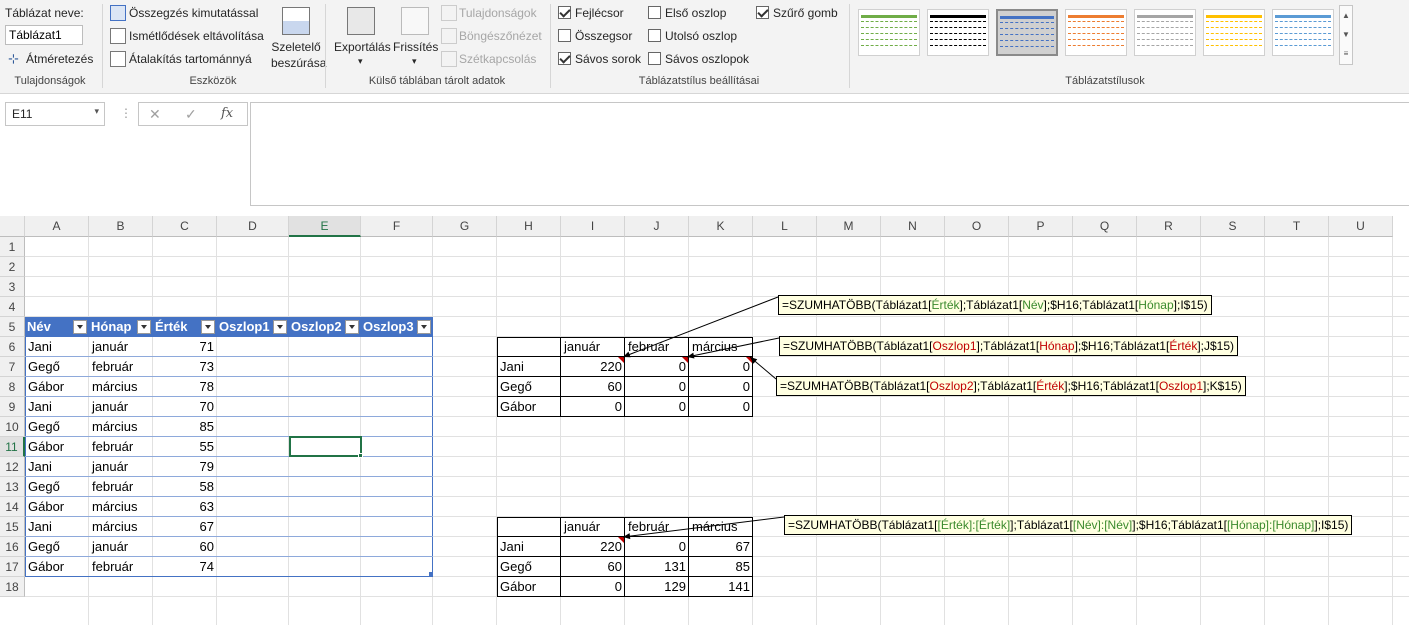 Image resolution: width=1409 pixels, height=625 pixels. Describe the element at coordinates (721, 587) in the screenshot. I see `summary2-value: 141` at that location.